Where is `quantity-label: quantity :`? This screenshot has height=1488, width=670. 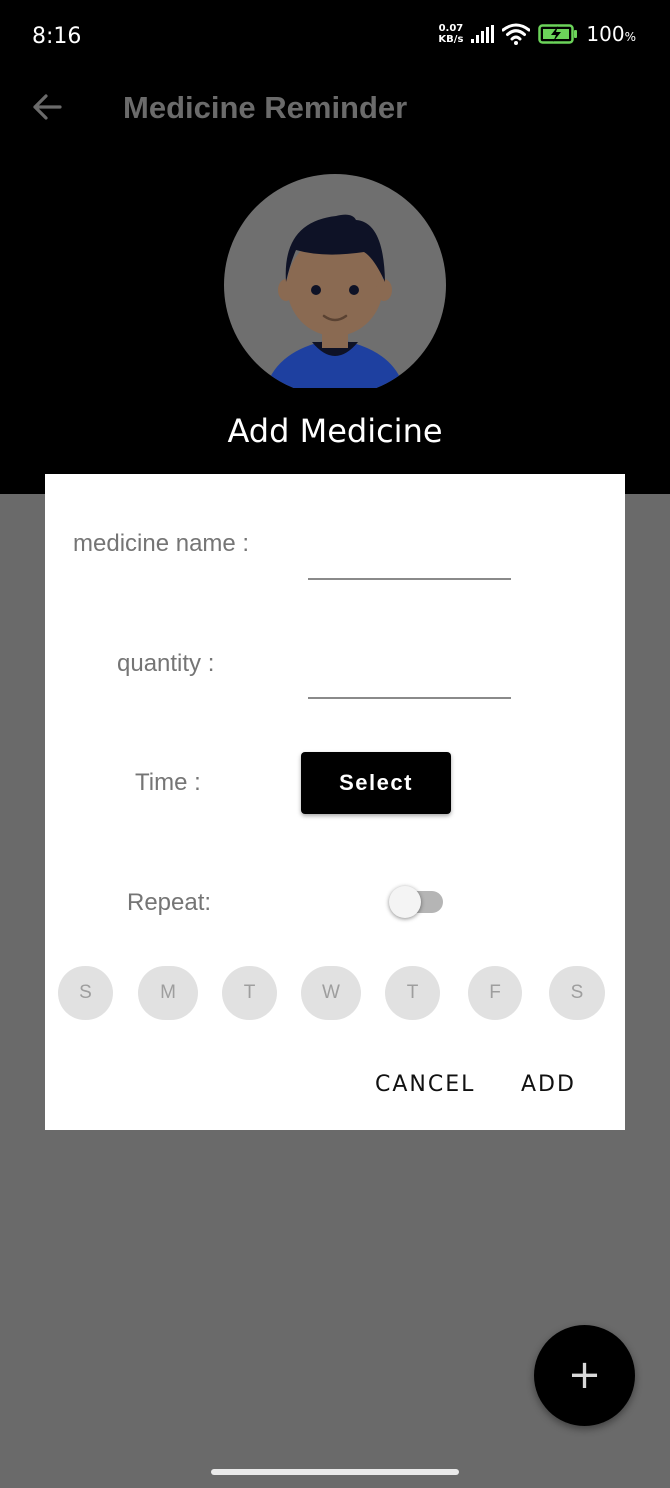
quantity-label: quantity : is located at coordinates (166, 663).